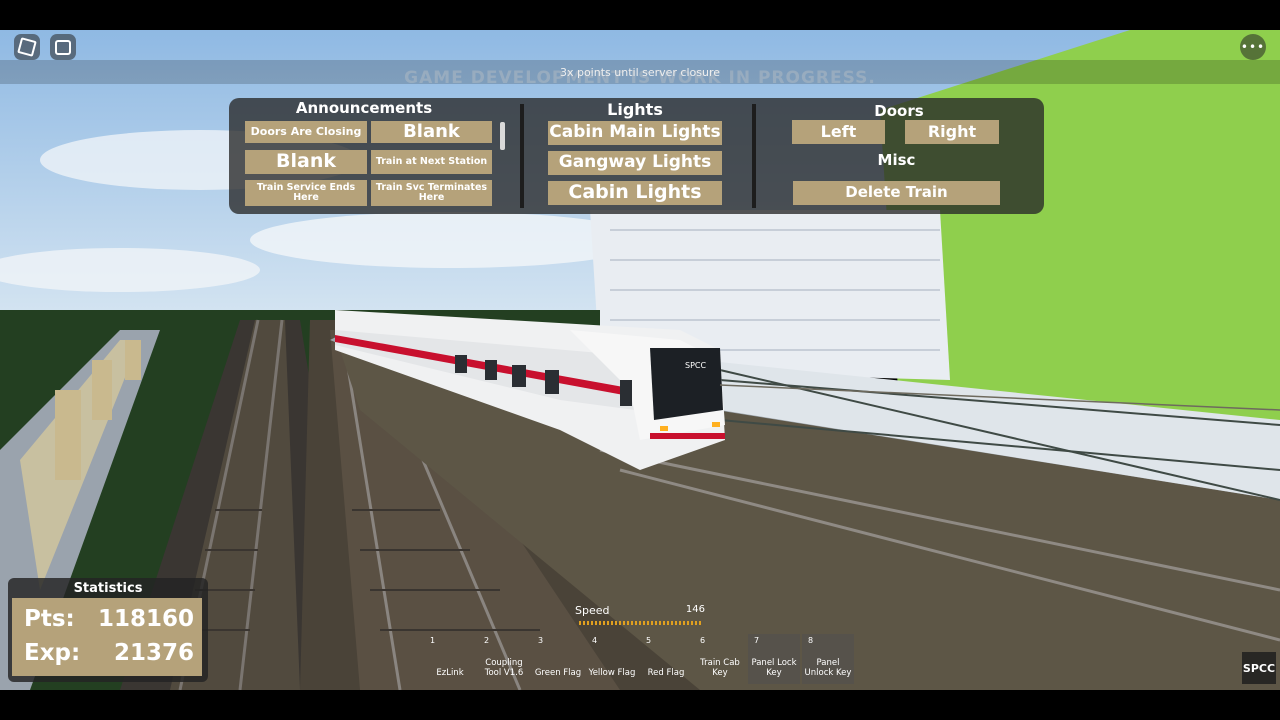 The height and width of the screenshot is (720, 1280). What do you see at coordinates (306, 132) in the screenshot?
I see `announcement-doors-closing-button: Doors Are Closing` at bounding box center [306, 132].